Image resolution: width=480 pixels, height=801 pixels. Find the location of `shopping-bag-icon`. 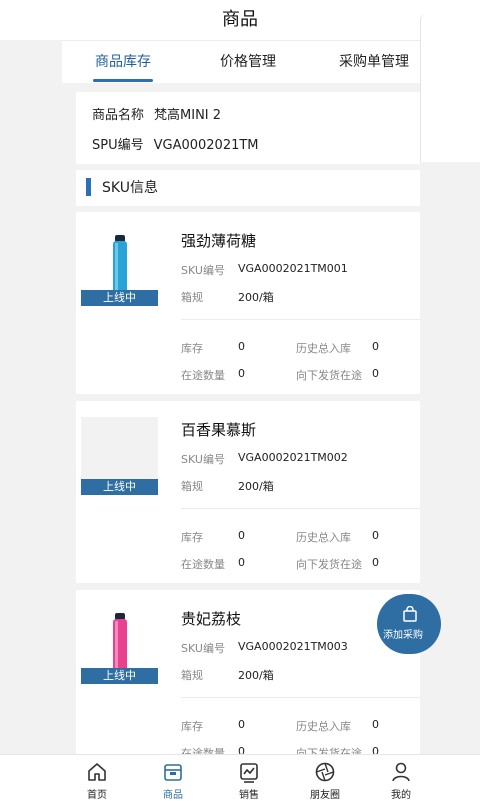

shopping-bag-icon is located at coordinates (410, 614).